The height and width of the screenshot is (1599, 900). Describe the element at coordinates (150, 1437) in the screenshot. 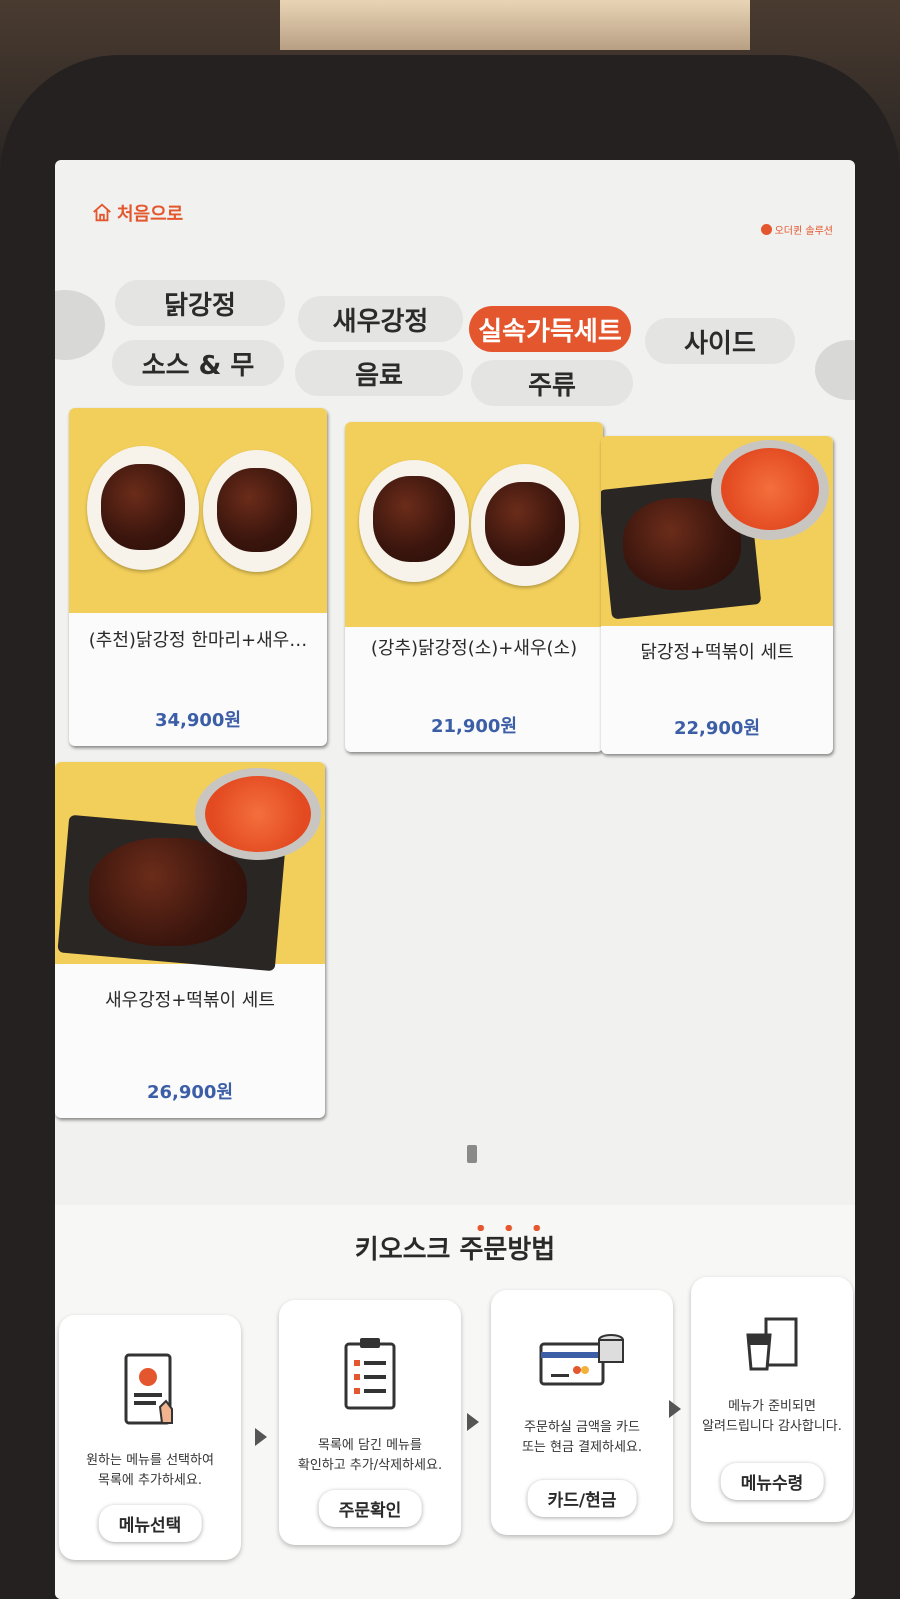

I see `guide-step-select: 원하는 메뉴를 선택하여 목록에 추가하세요. 메뉴선택` at that location.